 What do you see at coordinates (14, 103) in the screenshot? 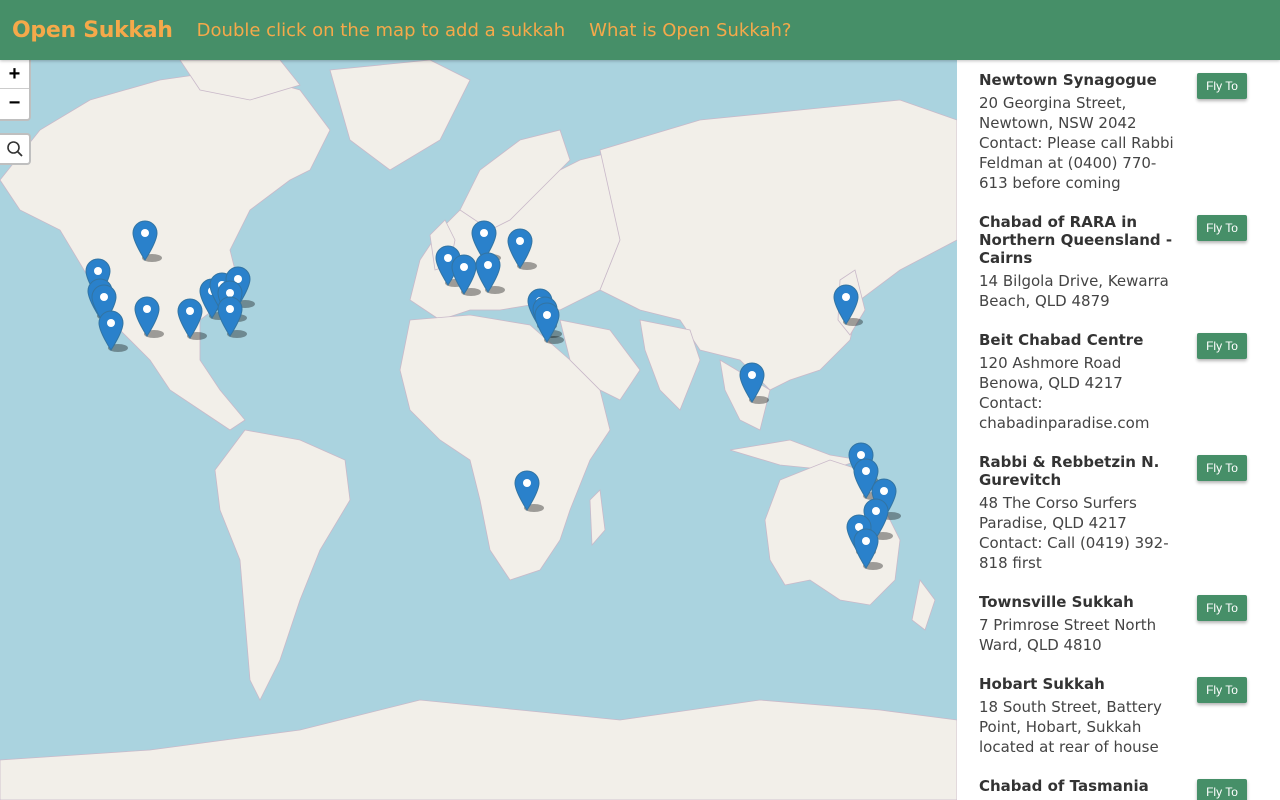
I see `zoom-out-button: −` at bounding box center [14, 103].